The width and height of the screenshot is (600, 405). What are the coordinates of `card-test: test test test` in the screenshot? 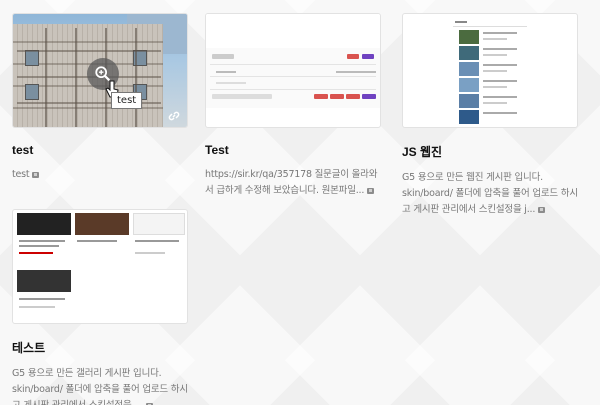 It's located at (100, 98).